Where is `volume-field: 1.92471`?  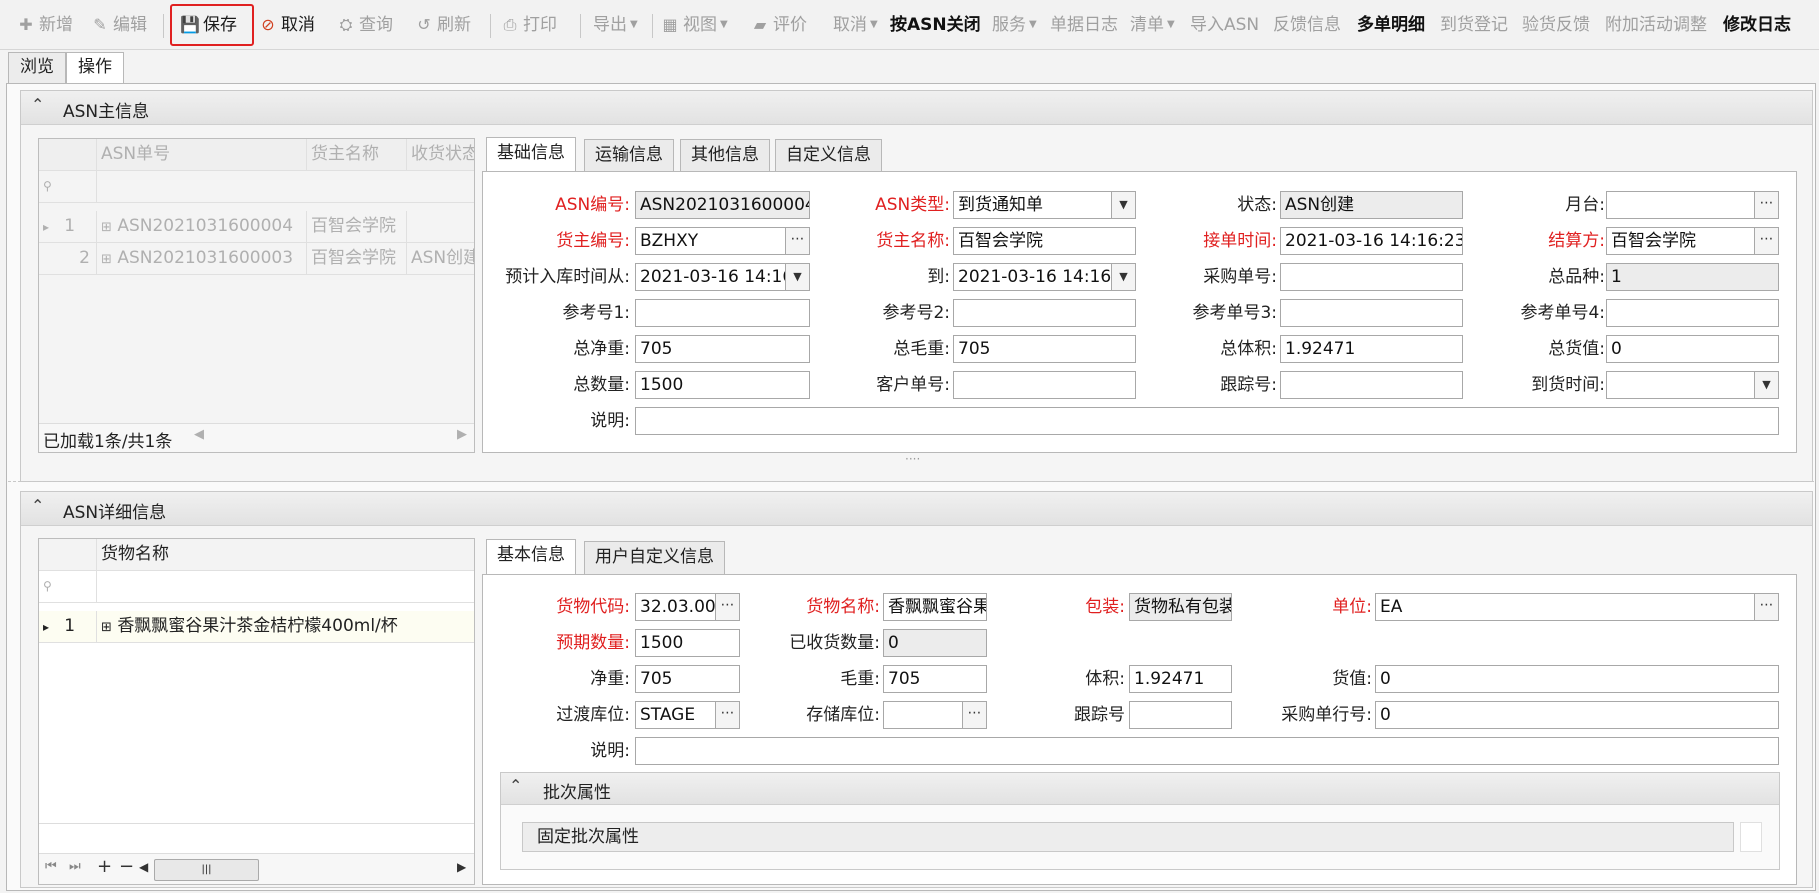 volume-field: 1.92471 is located at coordinates (1371, 349).